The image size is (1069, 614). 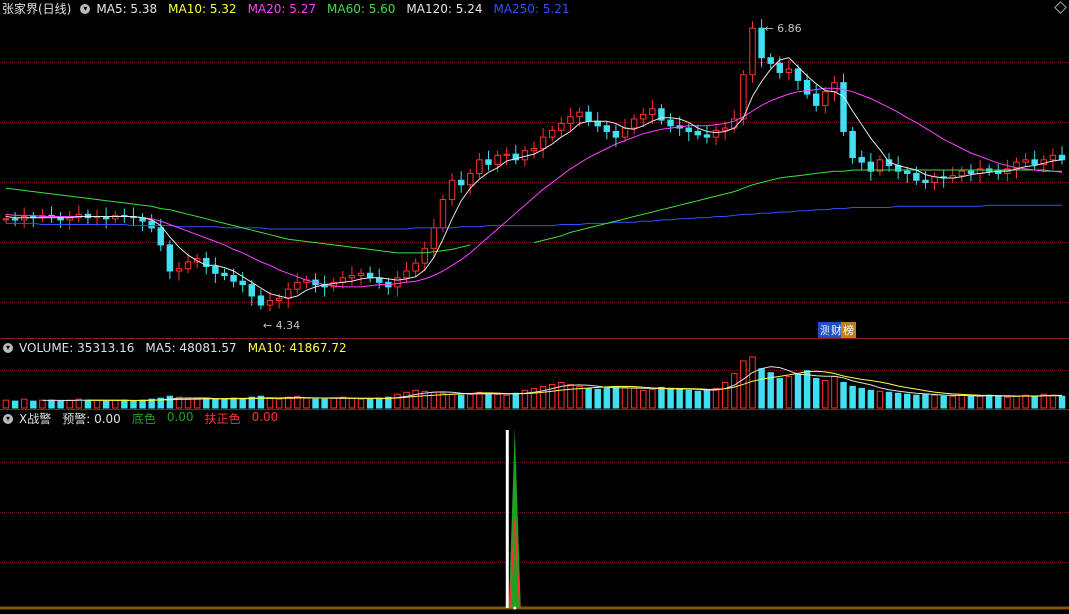 I want to click on volume-chart, so click(x=534, y=374).